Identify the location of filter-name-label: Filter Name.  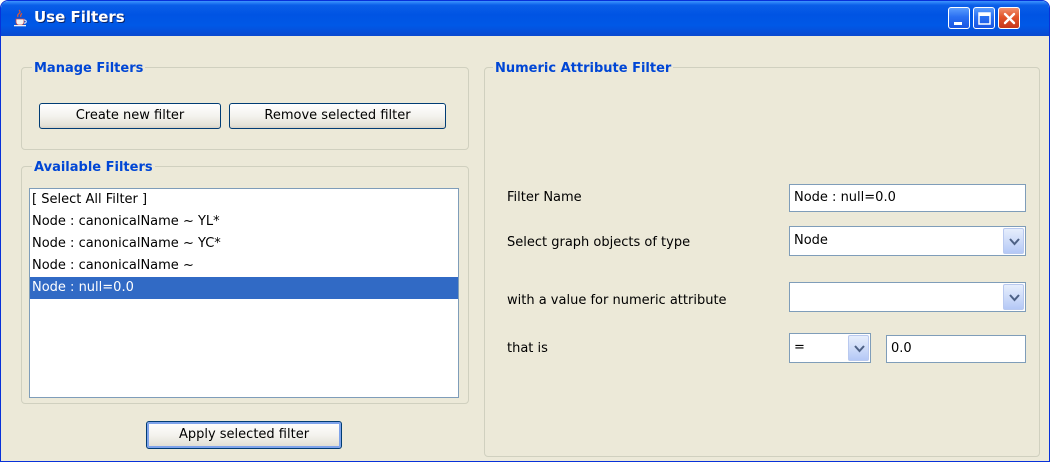
(544, 197).